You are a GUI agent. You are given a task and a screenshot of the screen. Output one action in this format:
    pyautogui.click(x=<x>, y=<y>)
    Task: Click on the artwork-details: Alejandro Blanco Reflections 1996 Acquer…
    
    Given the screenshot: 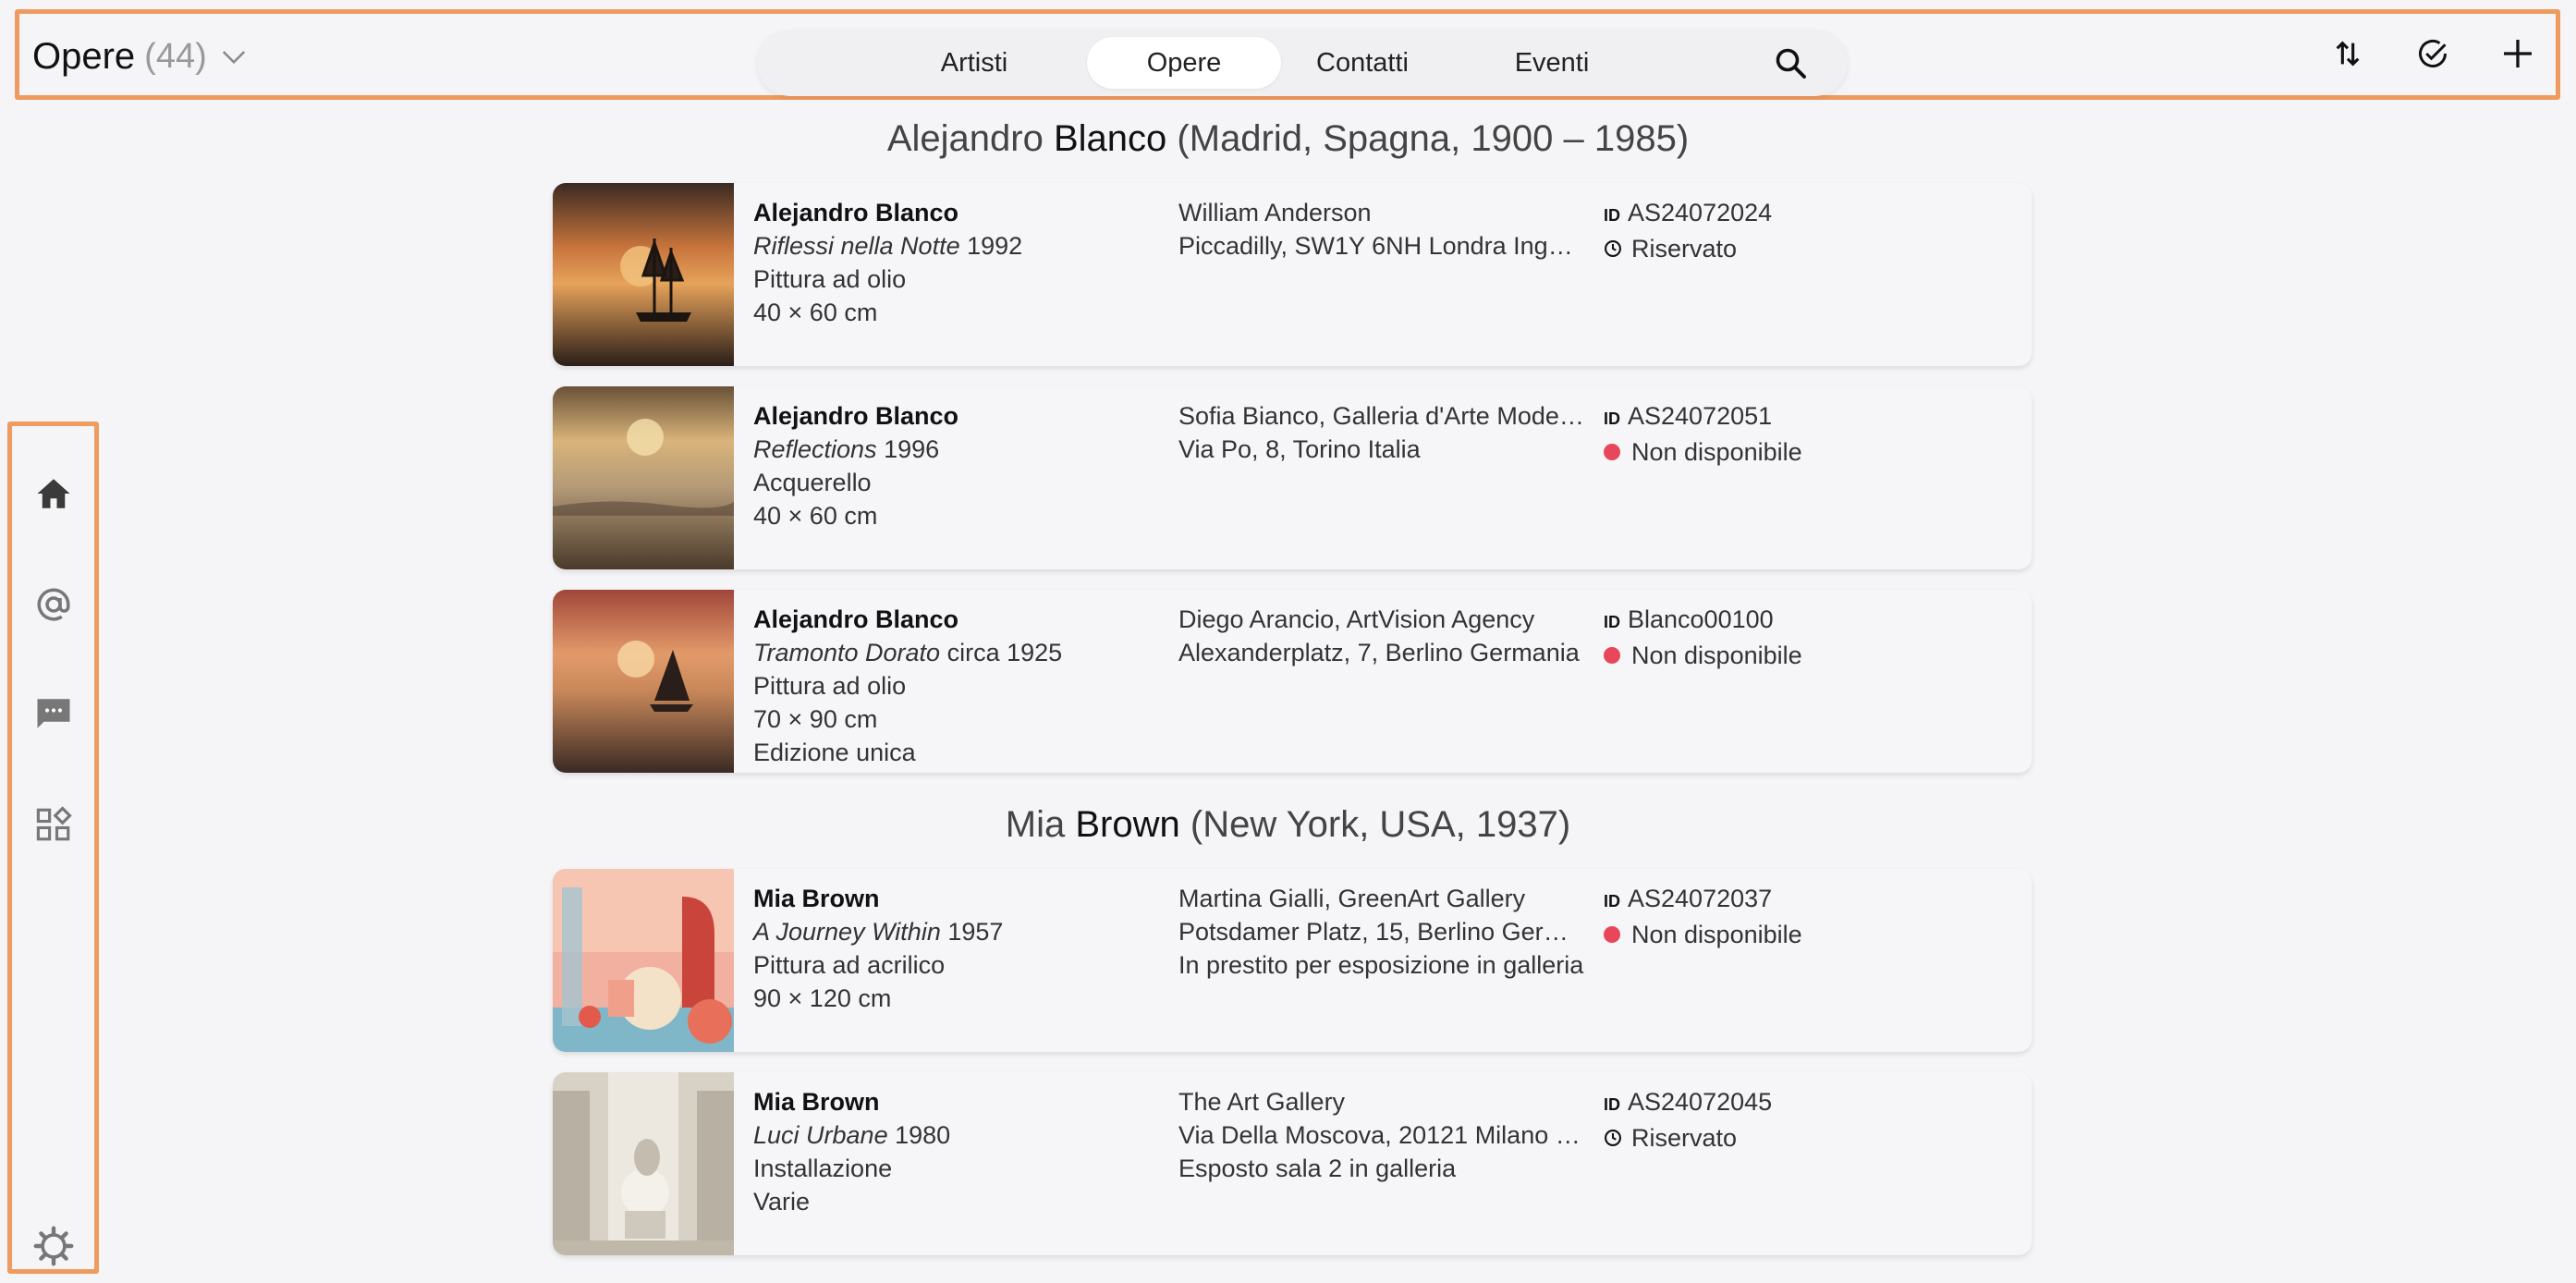 What is the action you would take?
    pyautogui.click(x=956, y=465)
    